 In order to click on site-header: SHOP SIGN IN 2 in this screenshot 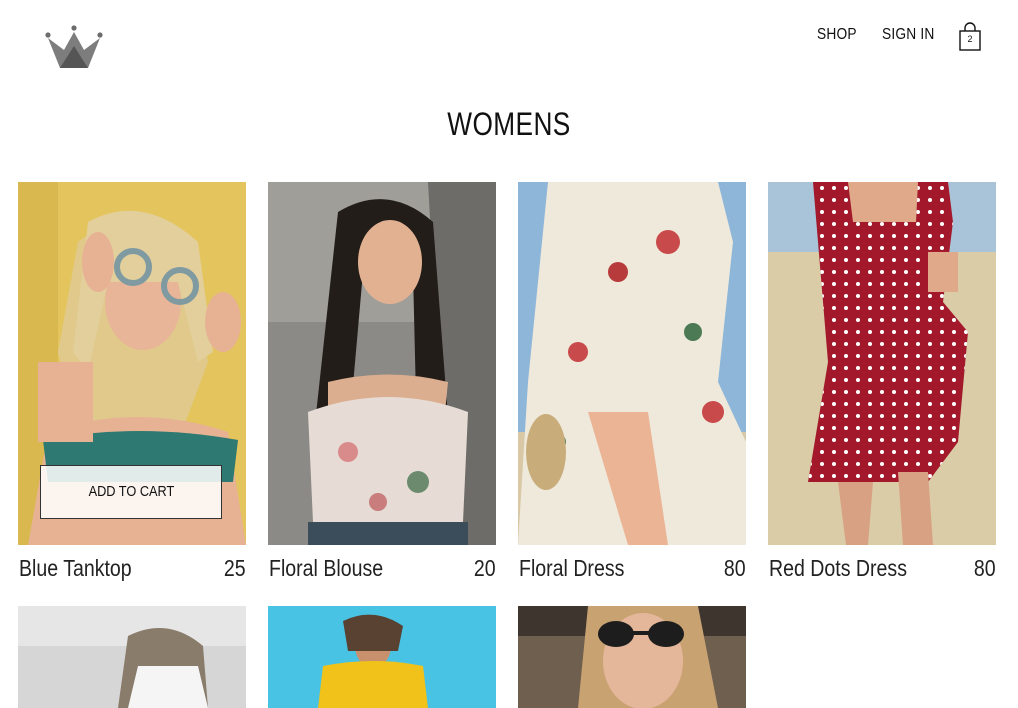, I will do `click(509, 40)`.